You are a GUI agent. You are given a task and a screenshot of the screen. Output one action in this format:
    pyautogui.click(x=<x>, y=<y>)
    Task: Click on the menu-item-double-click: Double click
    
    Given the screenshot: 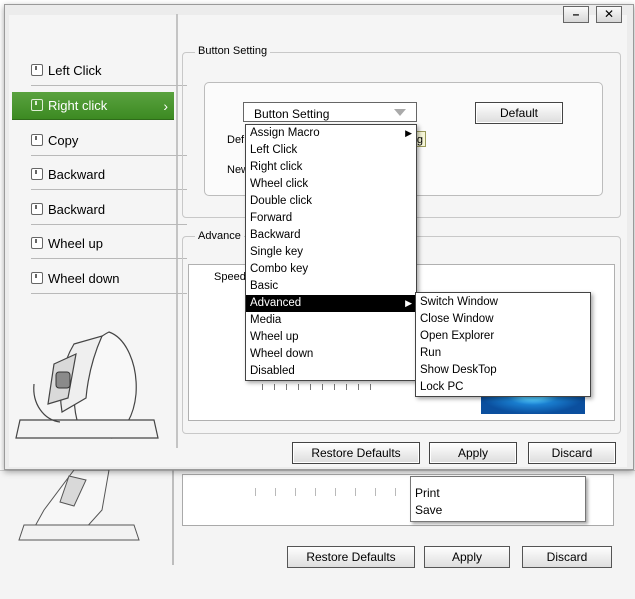 What is the action you would take?
    pyautogui.click(x=331, y=201)
    